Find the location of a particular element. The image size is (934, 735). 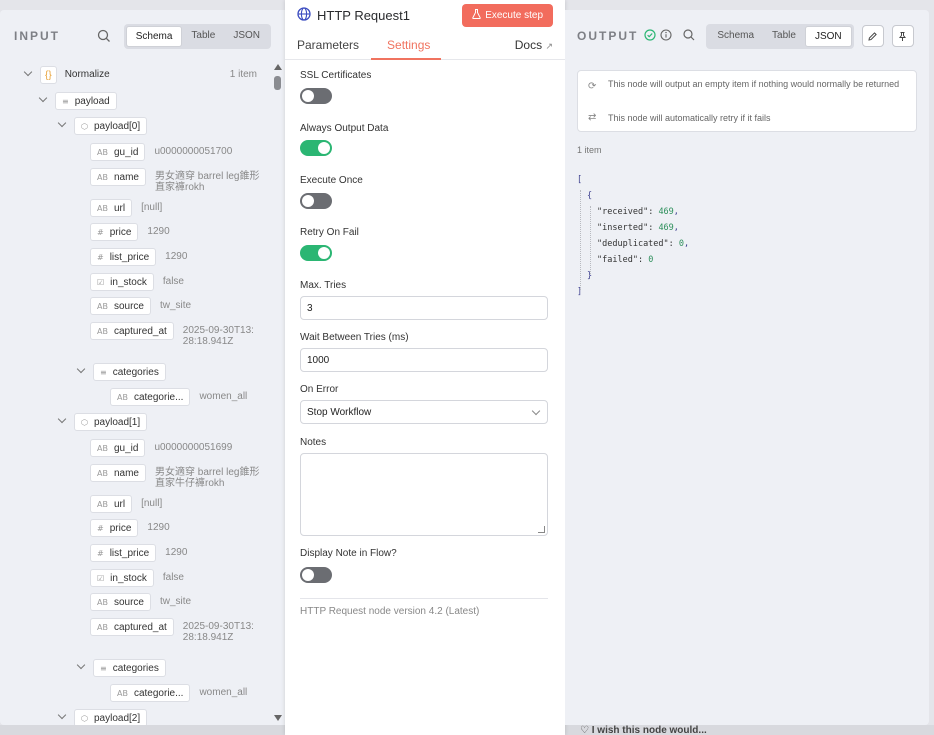

output-tab-schema: Schema is located at coordinates (735, 36).